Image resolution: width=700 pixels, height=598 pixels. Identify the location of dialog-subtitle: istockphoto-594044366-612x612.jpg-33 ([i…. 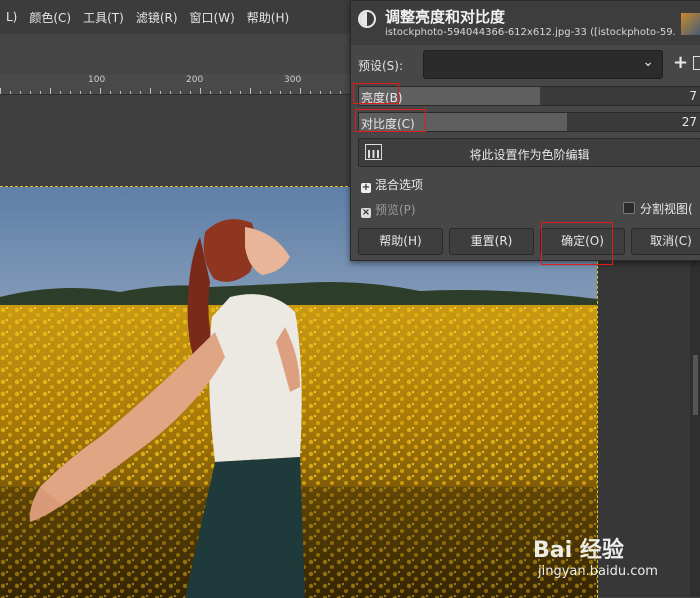
(530, 32).